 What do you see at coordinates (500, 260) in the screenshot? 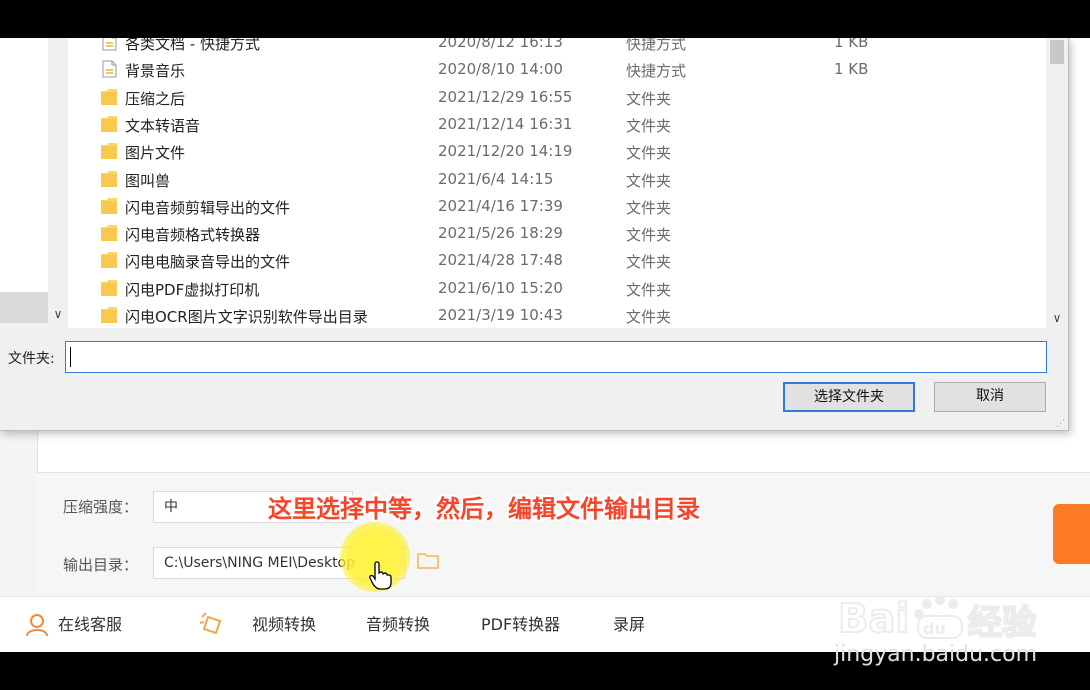
I see `file-date: 2021/4/28 17:48` at bounding box center [500, 260].